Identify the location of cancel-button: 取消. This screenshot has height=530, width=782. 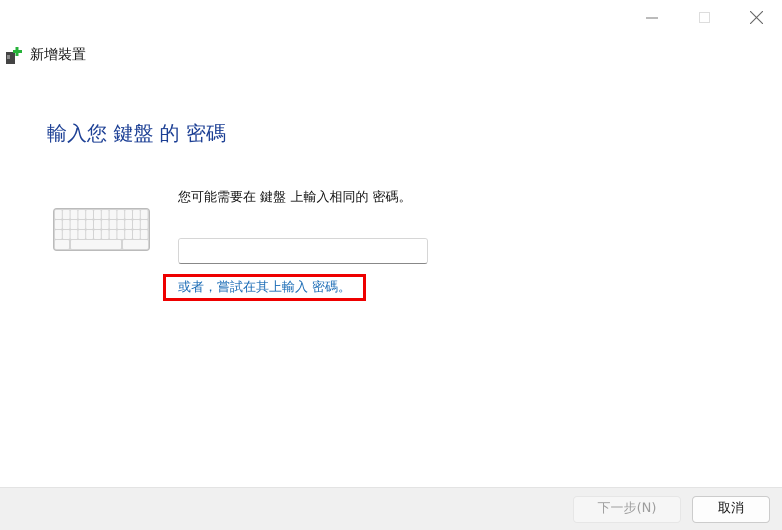
(731, 509).